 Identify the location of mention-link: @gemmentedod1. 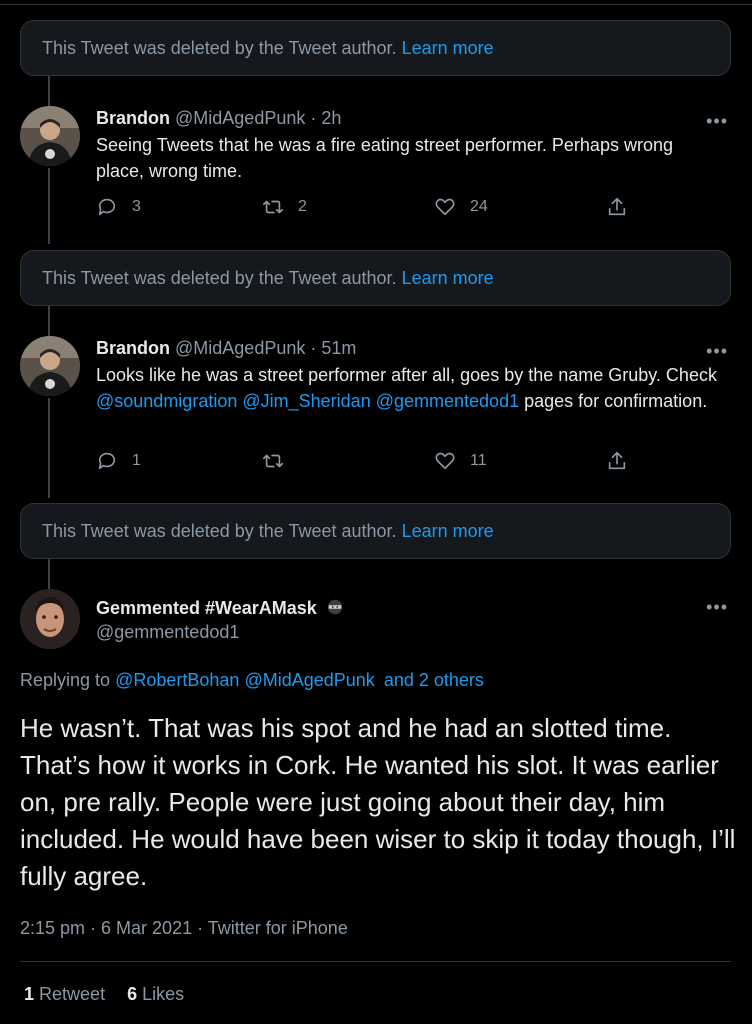
(447, 401).